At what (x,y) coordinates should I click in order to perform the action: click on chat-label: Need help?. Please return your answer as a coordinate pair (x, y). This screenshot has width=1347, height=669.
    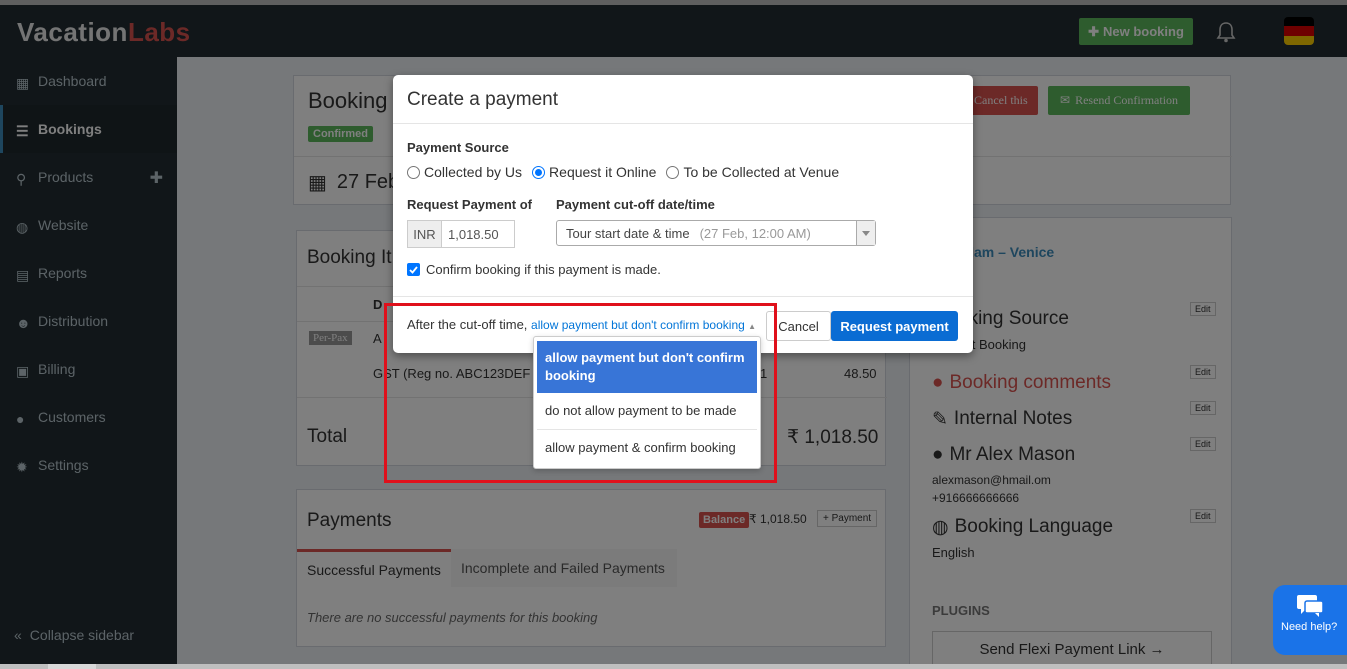
    Looking at the image, I should click on (1309, 627).